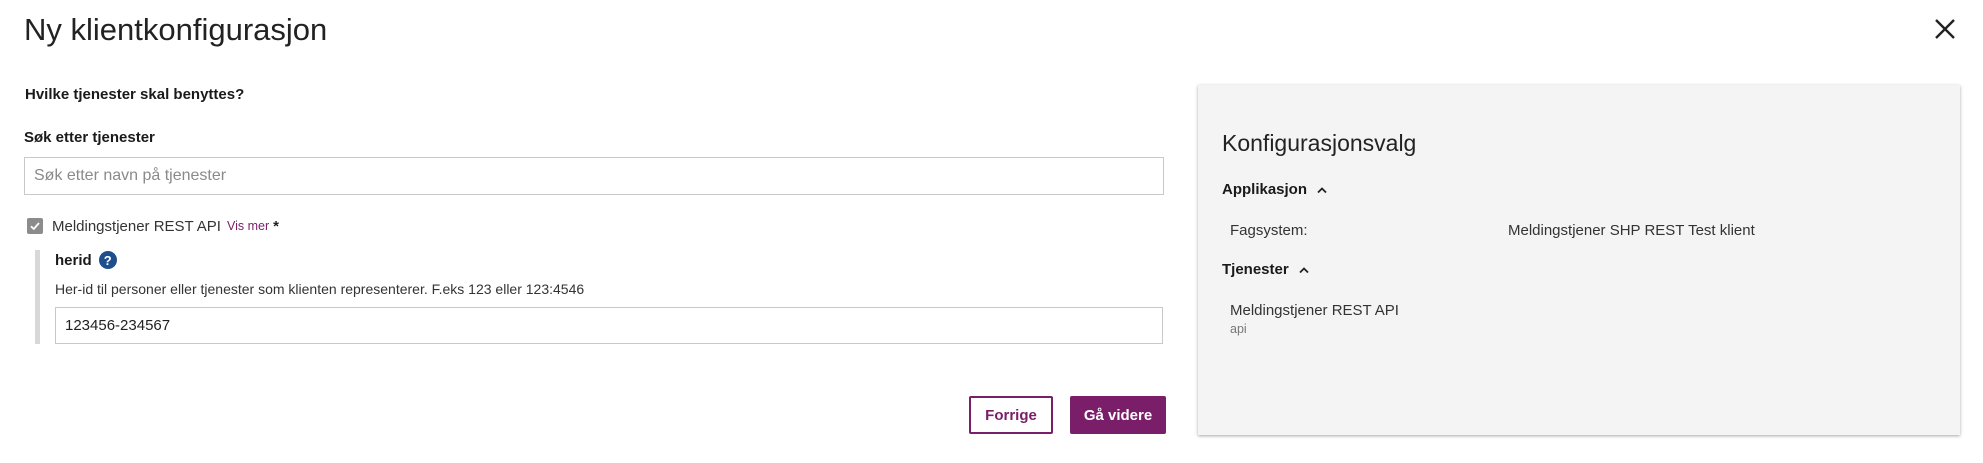  What do you see at coordinates (1238, 329) in the screenshot?
I see `summary-service-type: api` at bounding box center [1238, 329].